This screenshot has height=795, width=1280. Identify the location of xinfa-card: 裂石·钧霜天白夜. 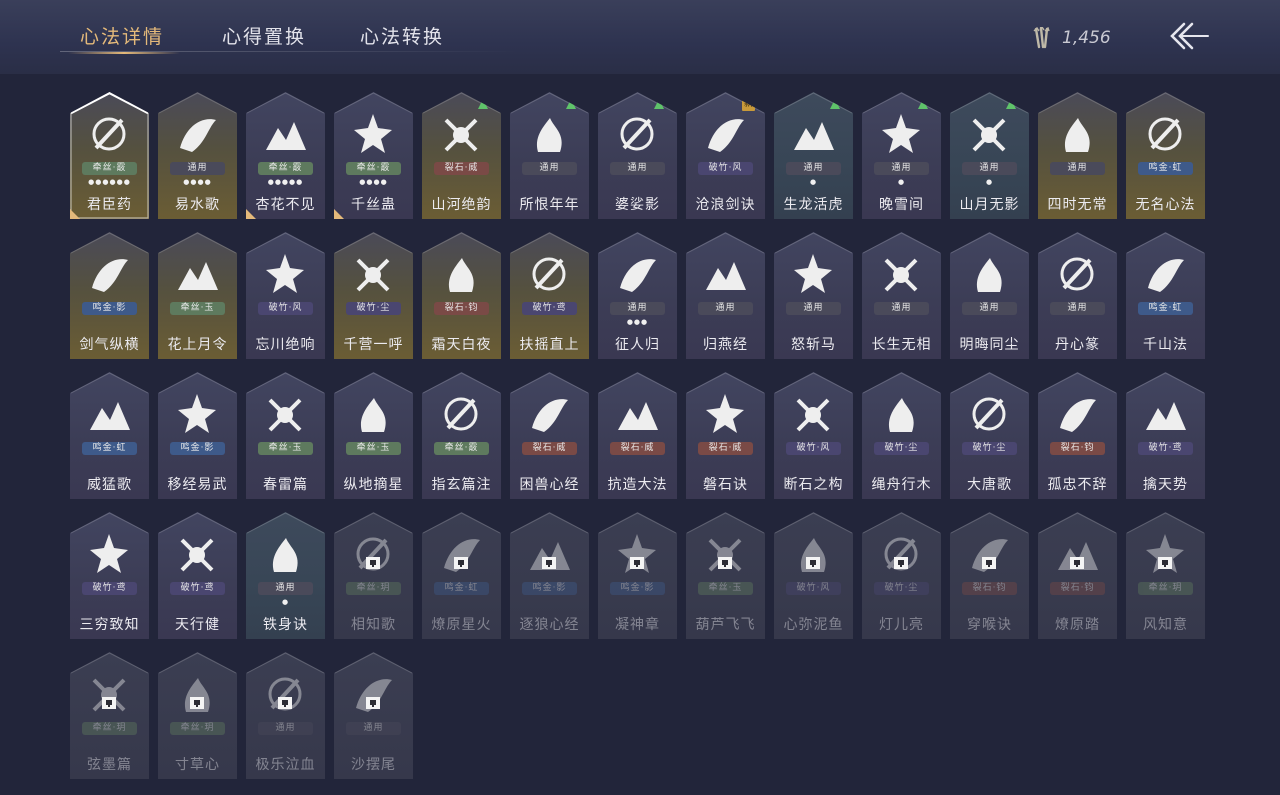
(461, 295).